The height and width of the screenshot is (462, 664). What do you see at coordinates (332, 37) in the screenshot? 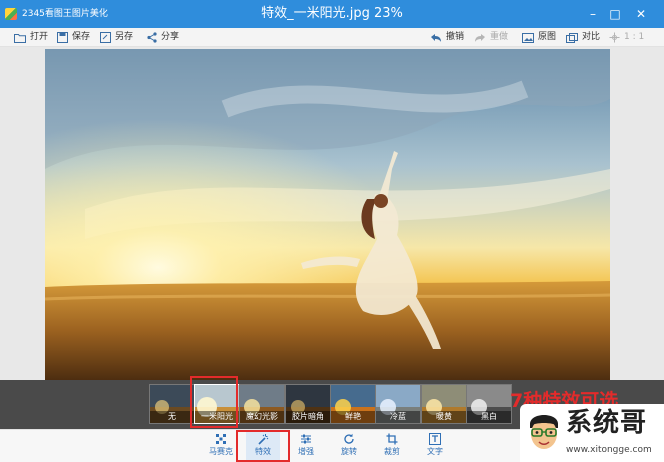
I see `toolbar: 打开 保存 另存 分享 撤销 重做 原图 对比 1 : 1` at bounding box center [332, 37].